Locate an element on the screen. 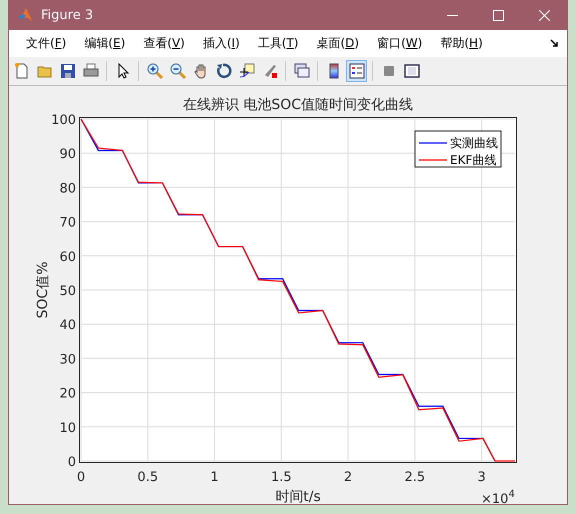  data-tip-icon is located at coordinates (246, 70).